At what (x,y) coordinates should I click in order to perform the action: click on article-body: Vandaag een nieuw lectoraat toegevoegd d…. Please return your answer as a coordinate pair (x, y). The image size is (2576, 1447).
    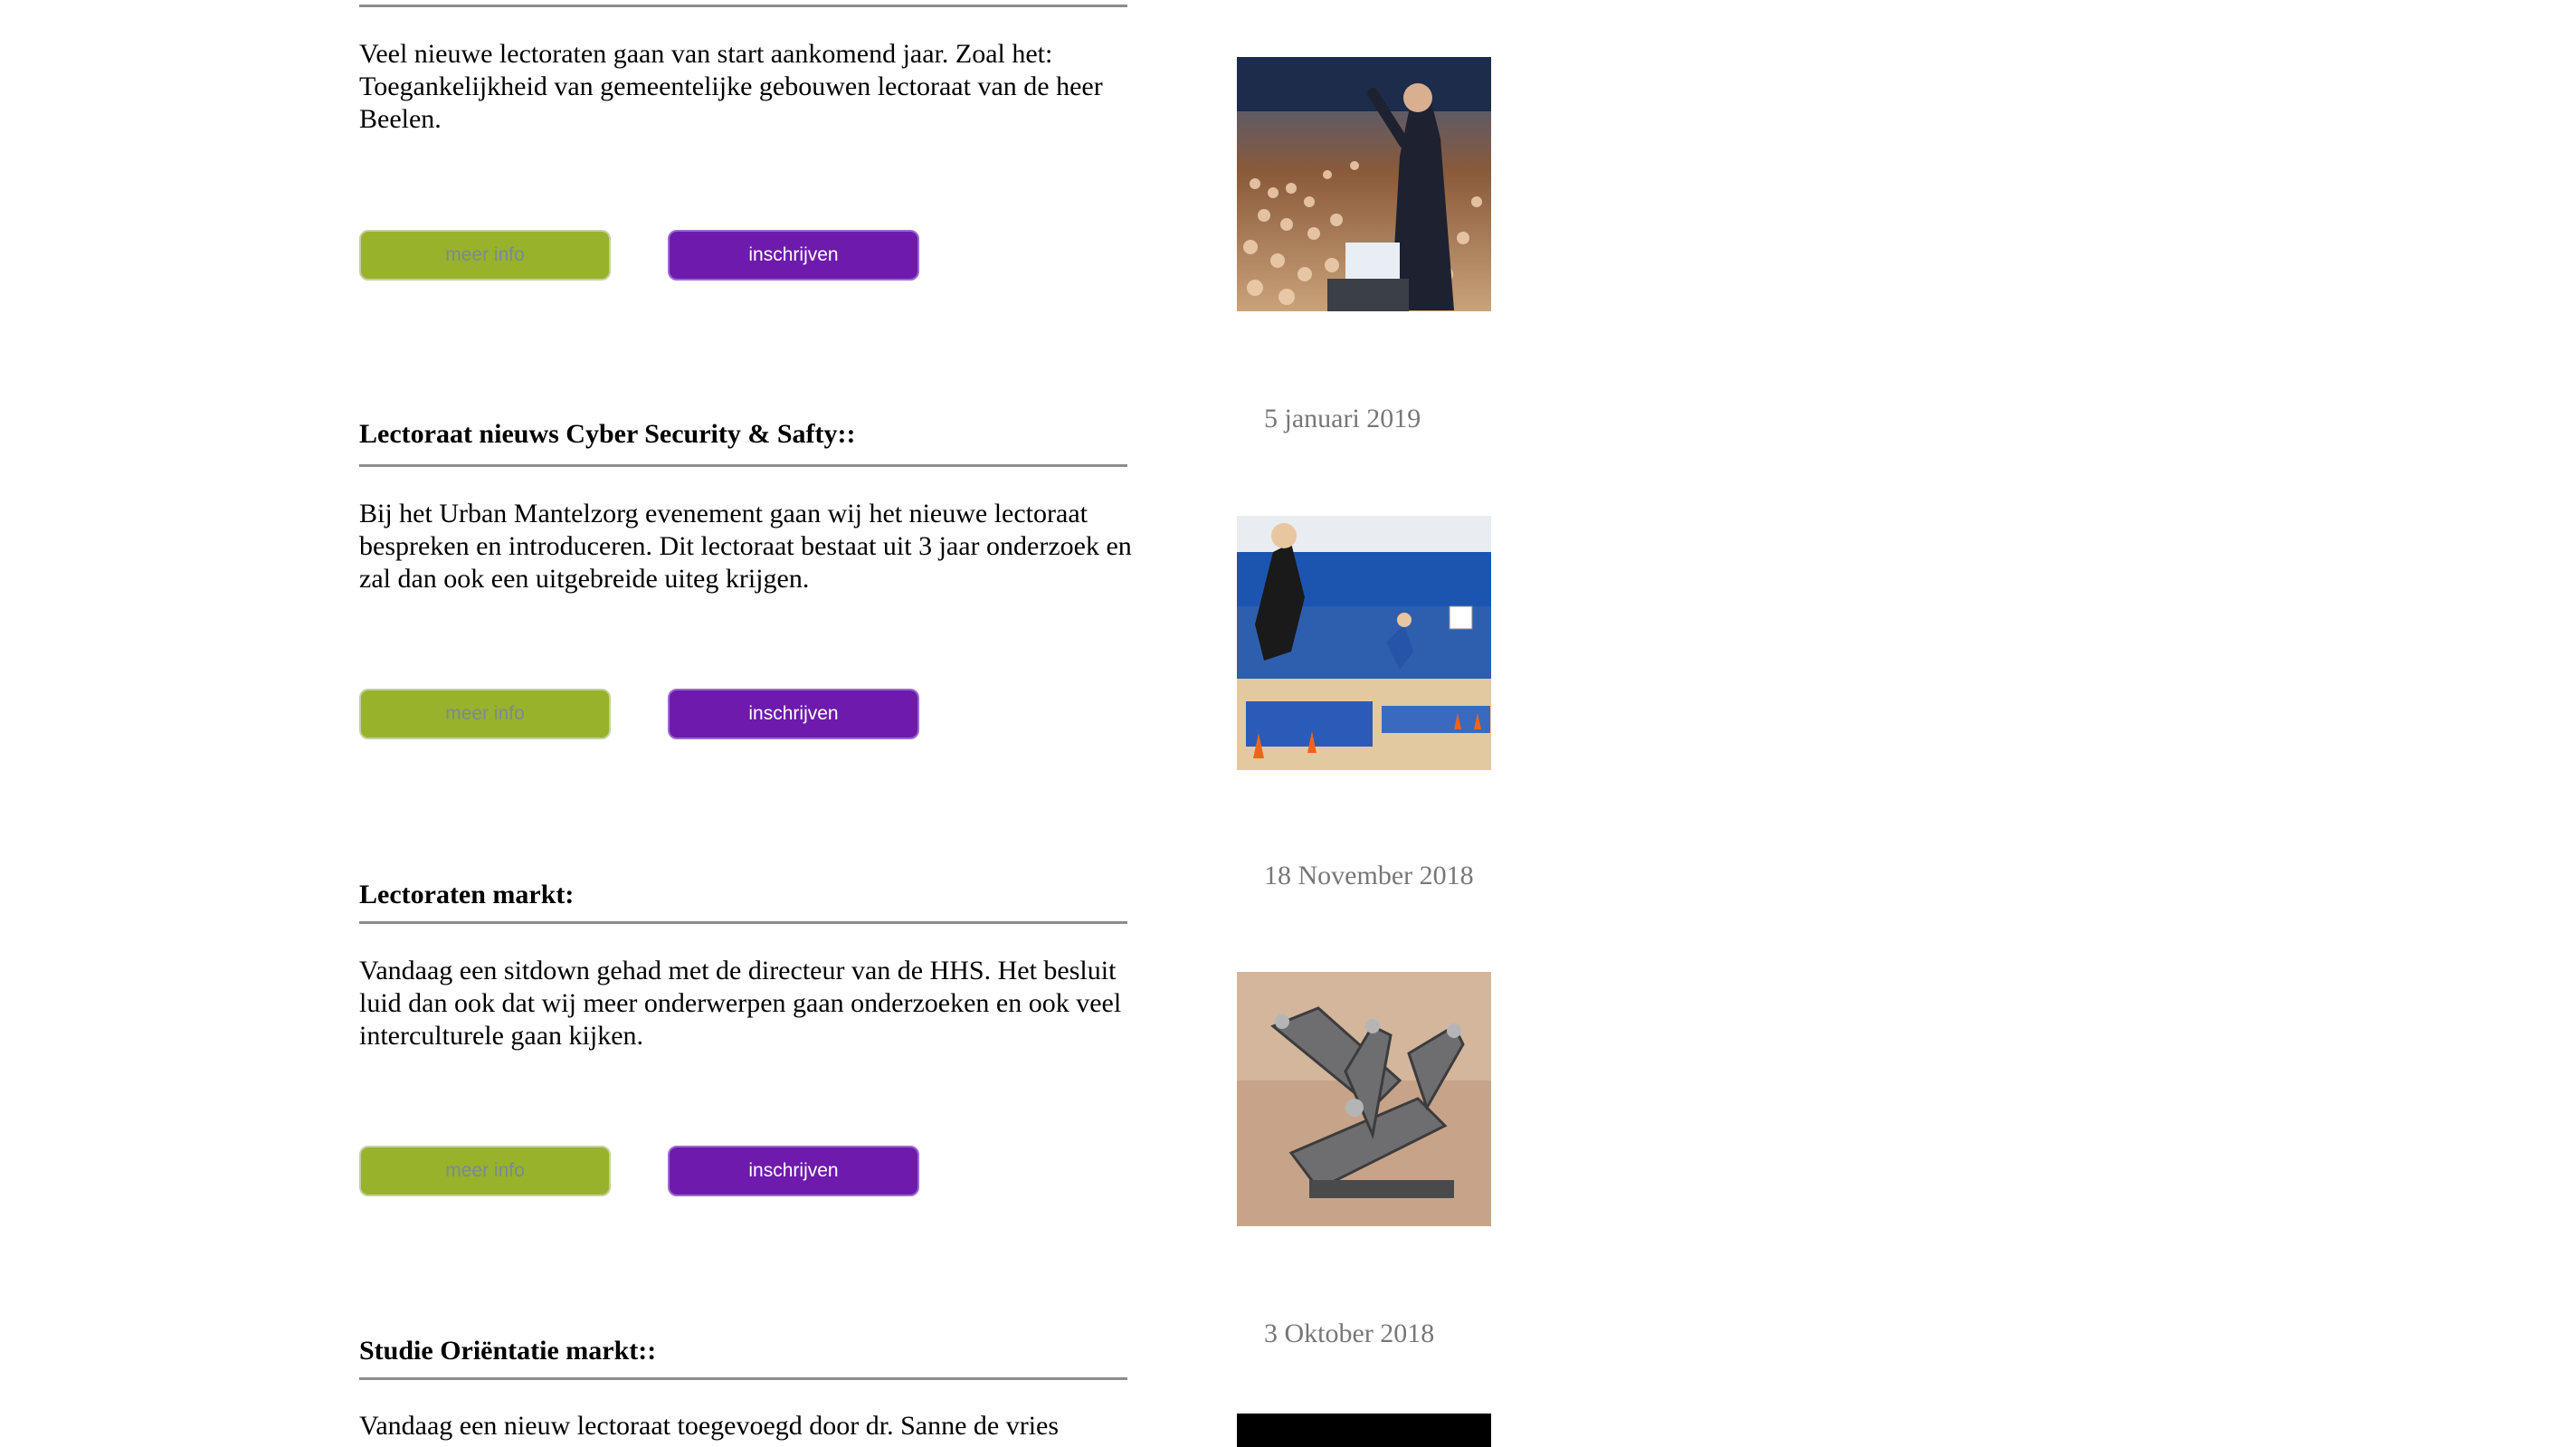
    Looking at the image, I should click on (709, 1426).